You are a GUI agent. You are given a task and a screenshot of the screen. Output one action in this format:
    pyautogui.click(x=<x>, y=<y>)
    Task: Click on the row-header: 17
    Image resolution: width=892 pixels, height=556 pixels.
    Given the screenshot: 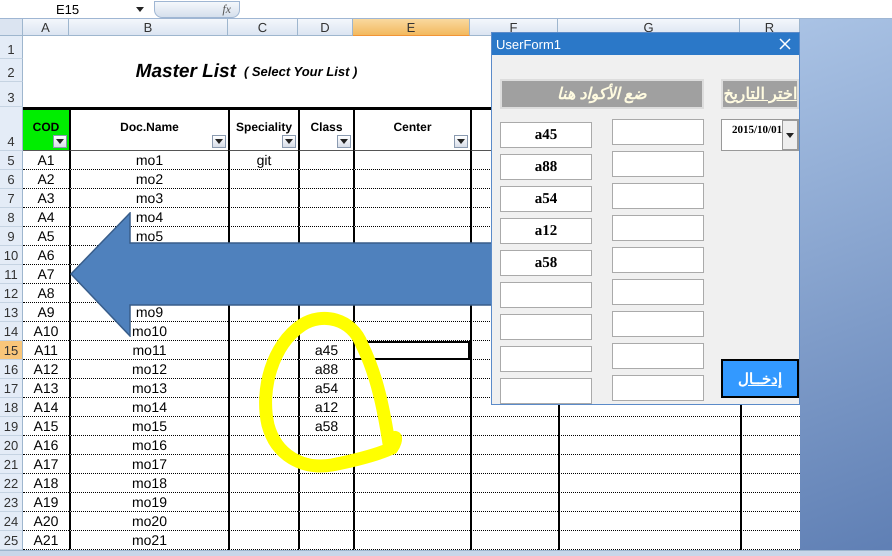 What is the action you would take?
    pyautogui.click(x=11, y=388)
    